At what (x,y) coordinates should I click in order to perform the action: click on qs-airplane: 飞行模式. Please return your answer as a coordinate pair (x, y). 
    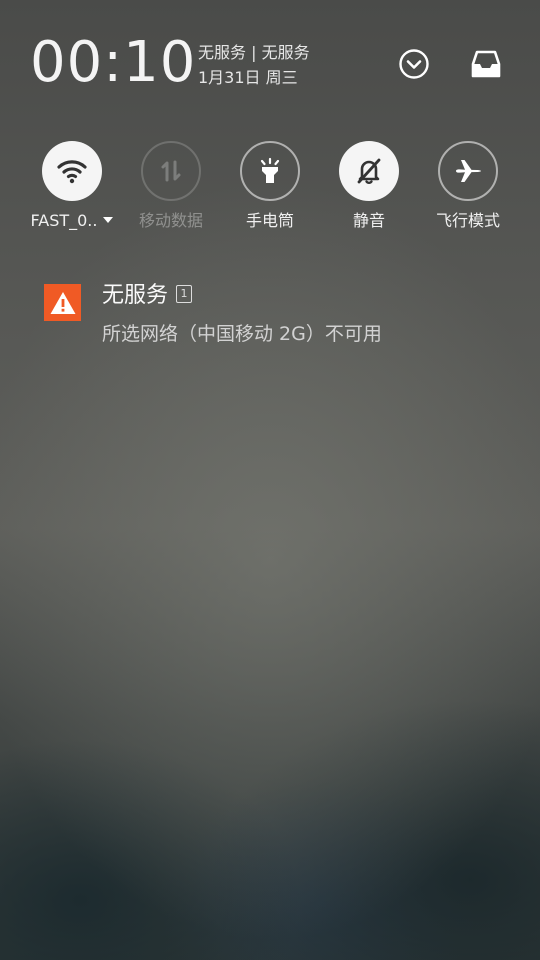
    Looking at the image, I should click on (468, 186).